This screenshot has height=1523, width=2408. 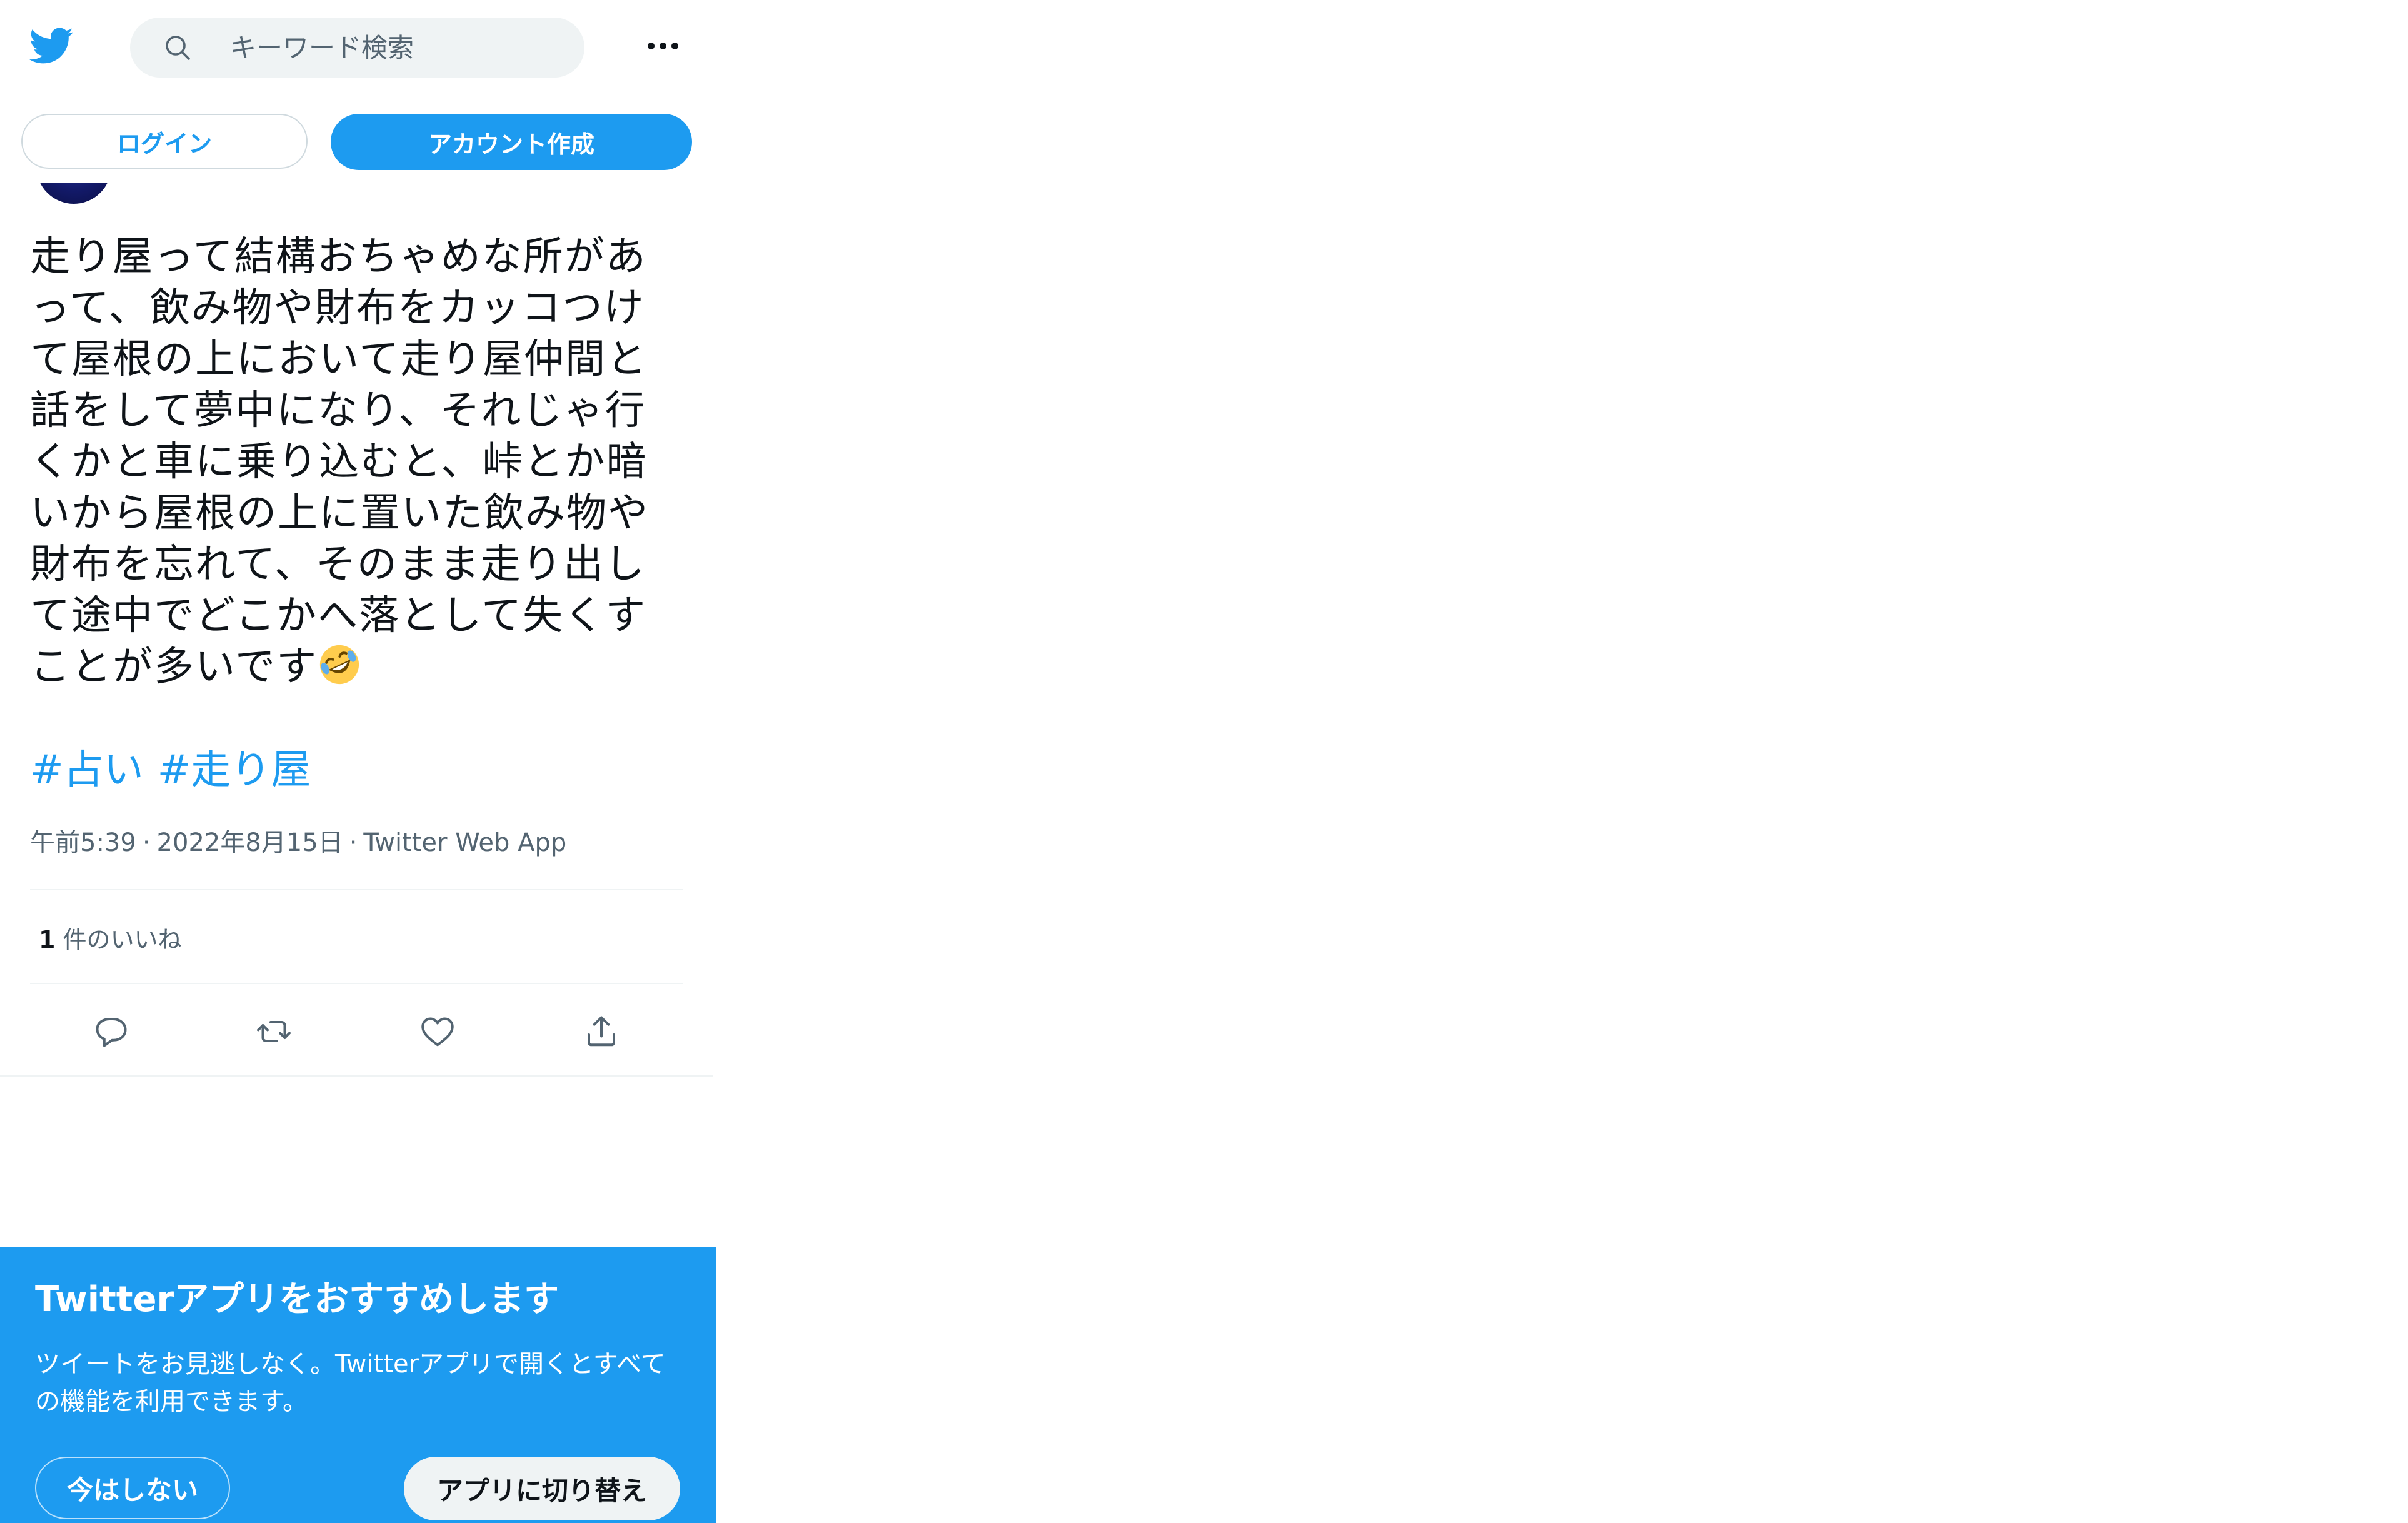 What do you see at coordinates (122, 939) in the screenshot?
I see `likes-label: 件のいいね` at bounding box center [122, 939].